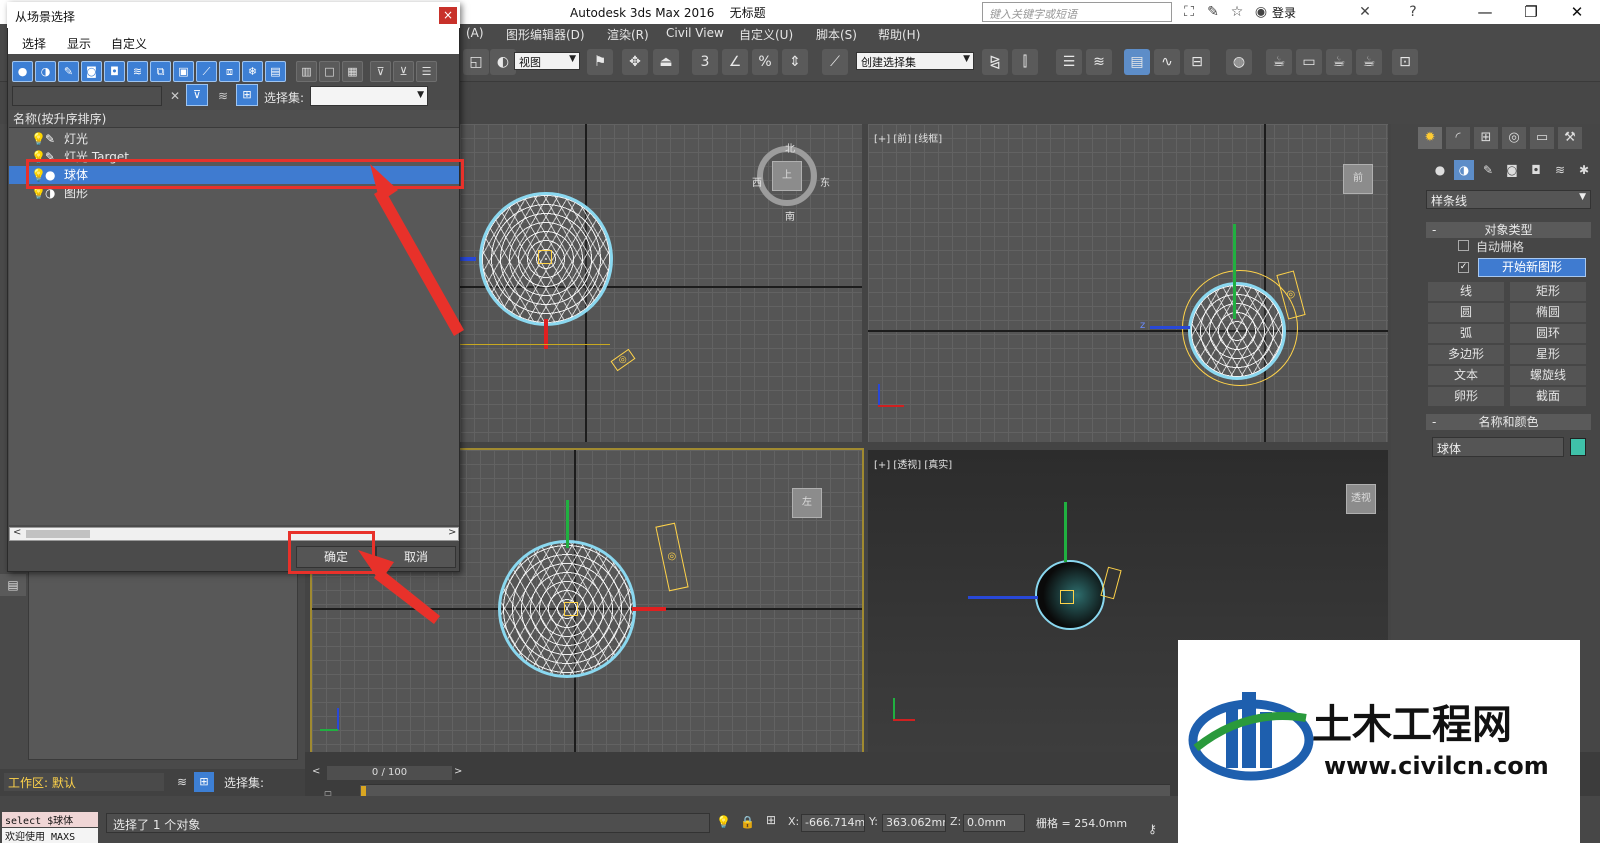 The image size is (1600, 843). Describe the element at coordinates (252, 71) in the screenshot. I see `filter-frozen-icon: ❄` at that location.